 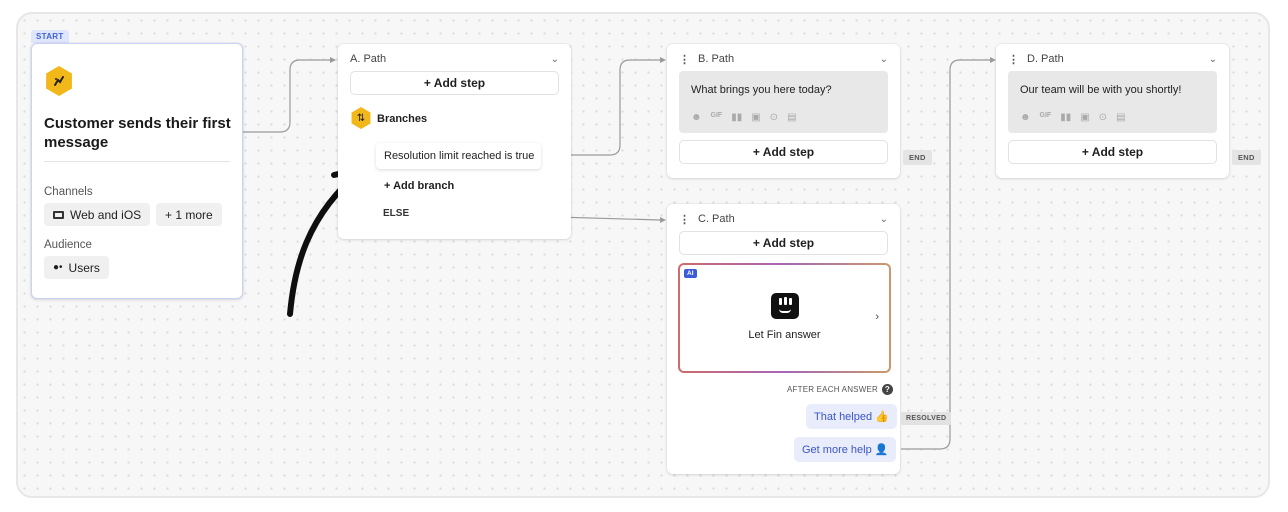 What do you see at coordinates (845, 449) in the screenshot?
I see `get-more-help-reply: Get more help 👤` at bounding box center [845, 449].